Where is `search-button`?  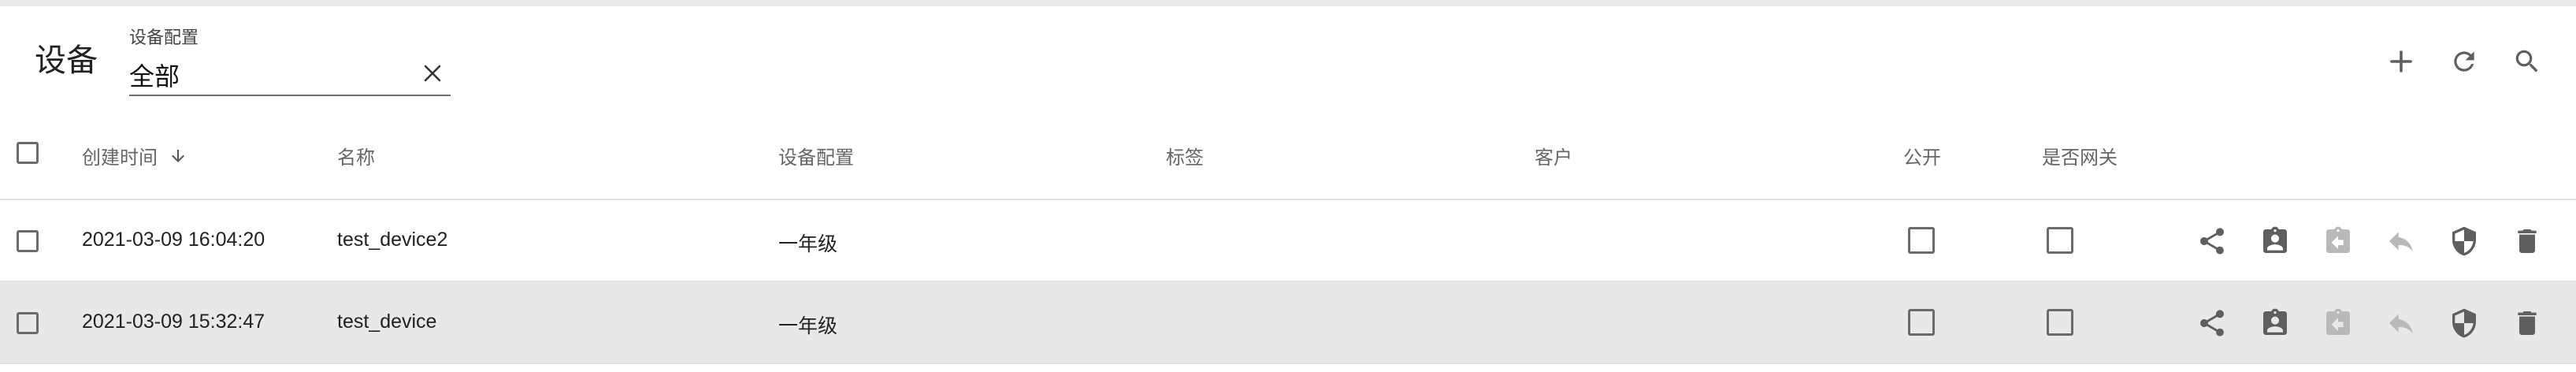 search-button is located at coordinates (2527, 61).